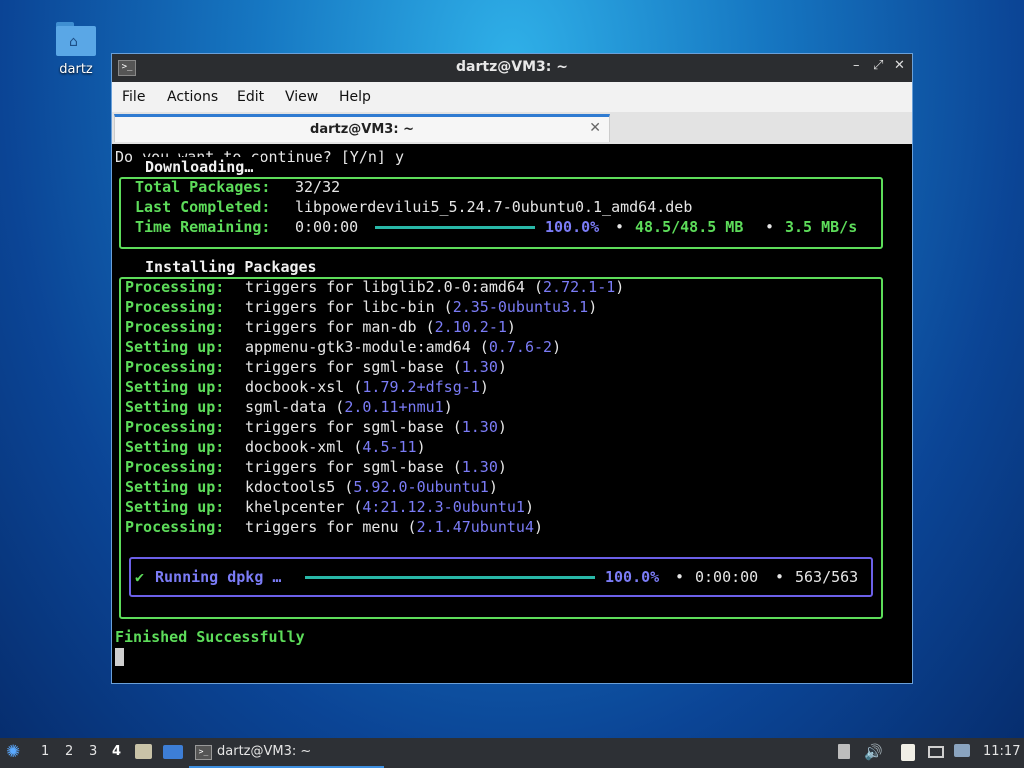 The image size is (1024, 768). I want to click on total-label: Total Packages:, so click(203, 187).